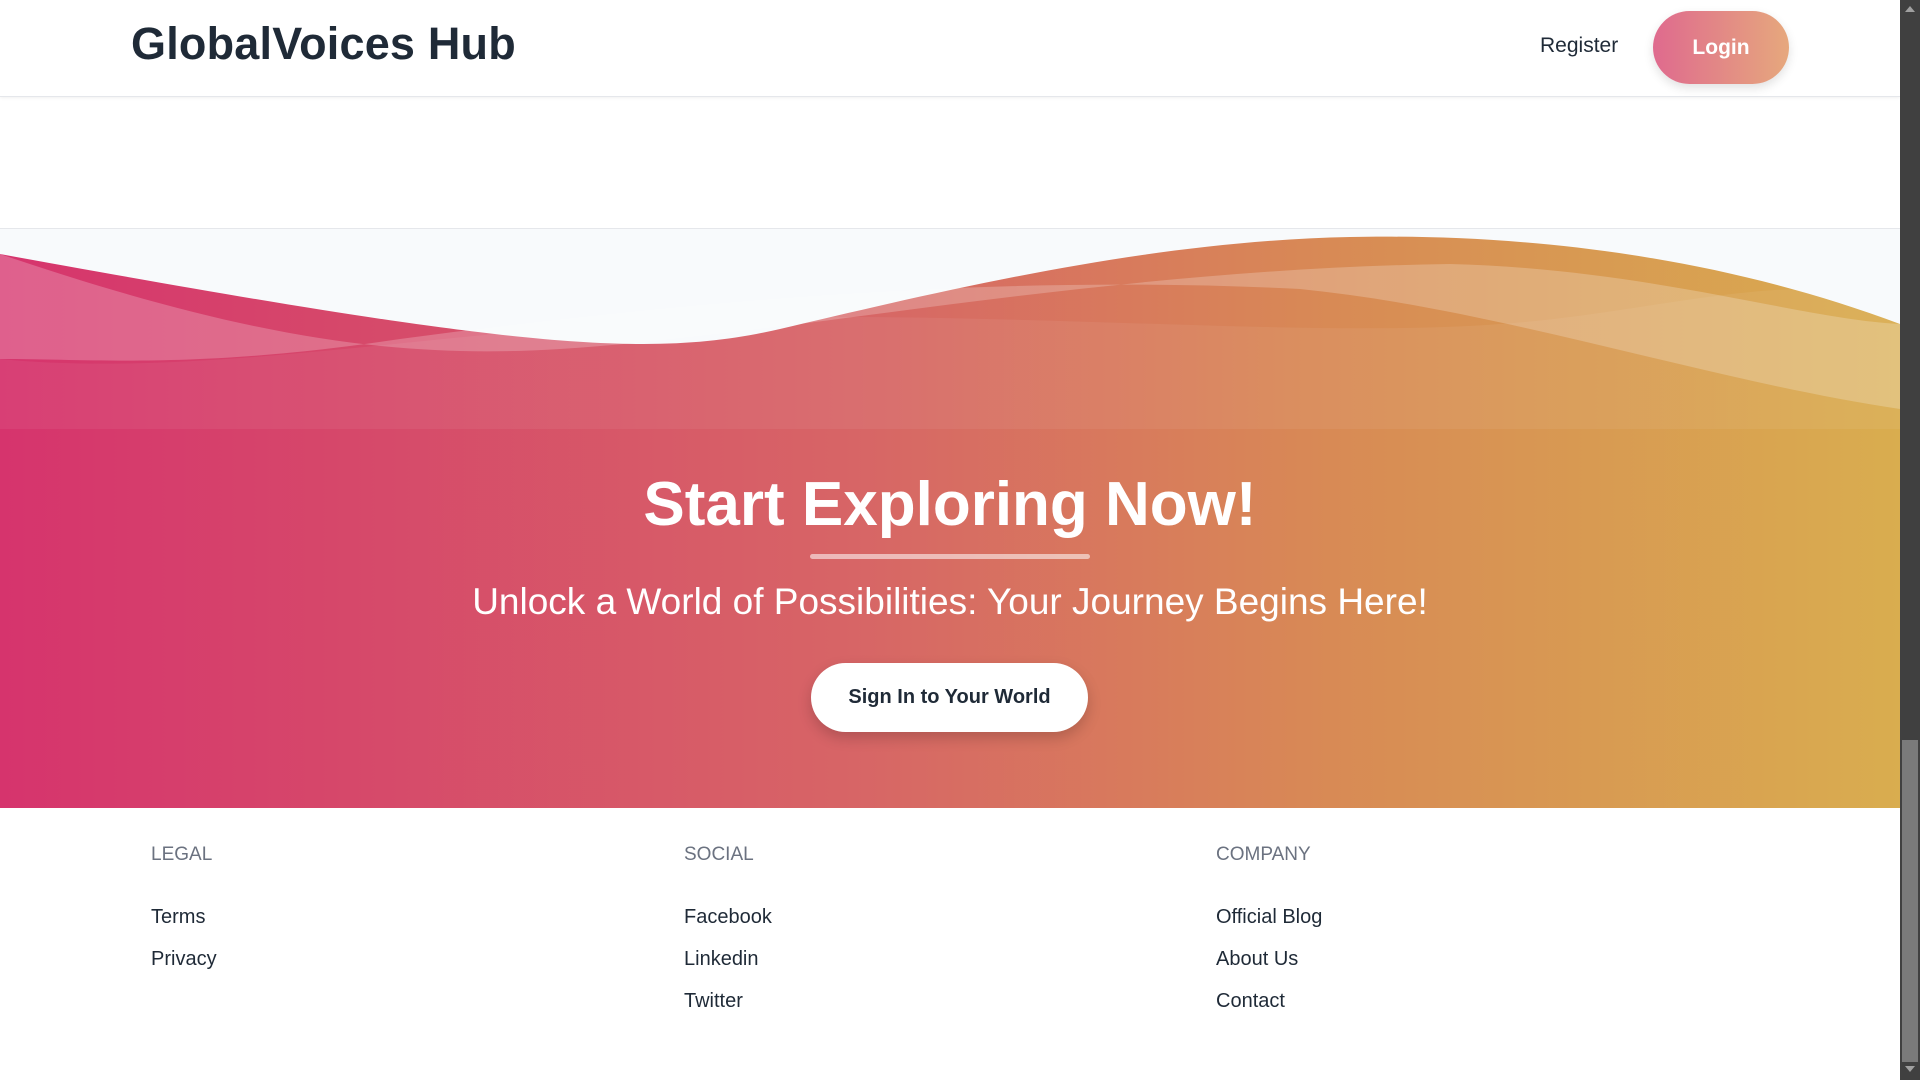 This screenshot has width=1920, height=1080. Describe the element at coordinates (950, 556) in the screenshot. I see `title-underline` at that location.